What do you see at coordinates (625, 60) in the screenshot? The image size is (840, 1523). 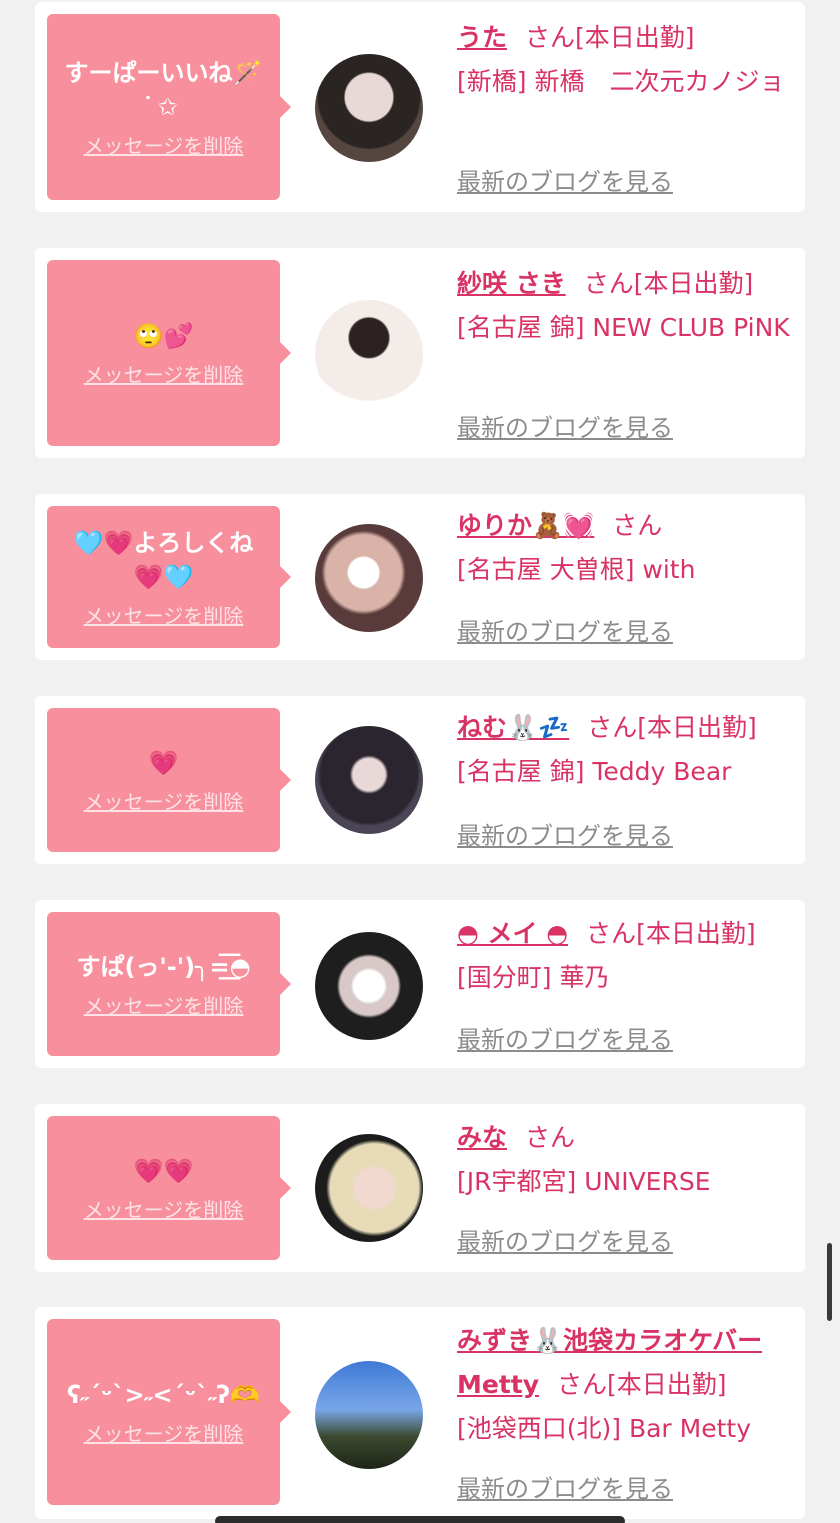 I see `profile-info: うた さん[本日出勤] [新橋] 新橋 二次元カノジョ` at bounding box center [625, 60].